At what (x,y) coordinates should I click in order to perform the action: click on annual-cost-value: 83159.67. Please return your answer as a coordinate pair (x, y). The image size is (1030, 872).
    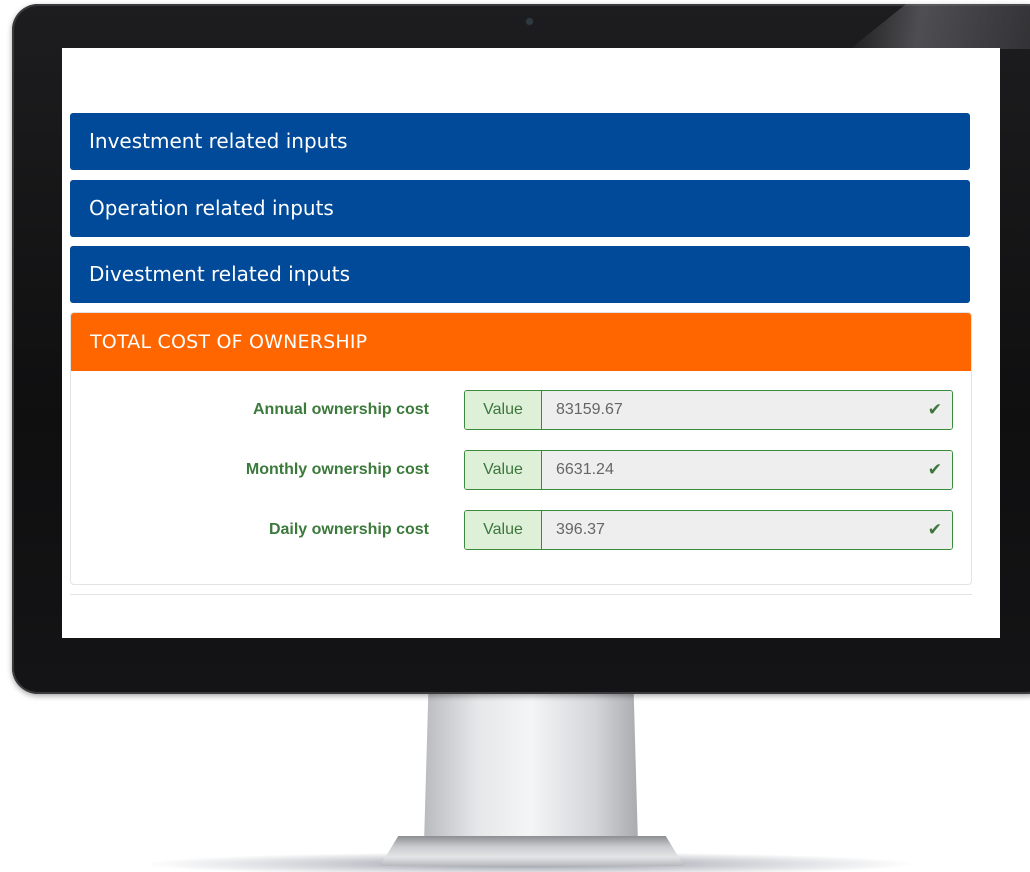
    Looking at the image, I should click on (589, 409).